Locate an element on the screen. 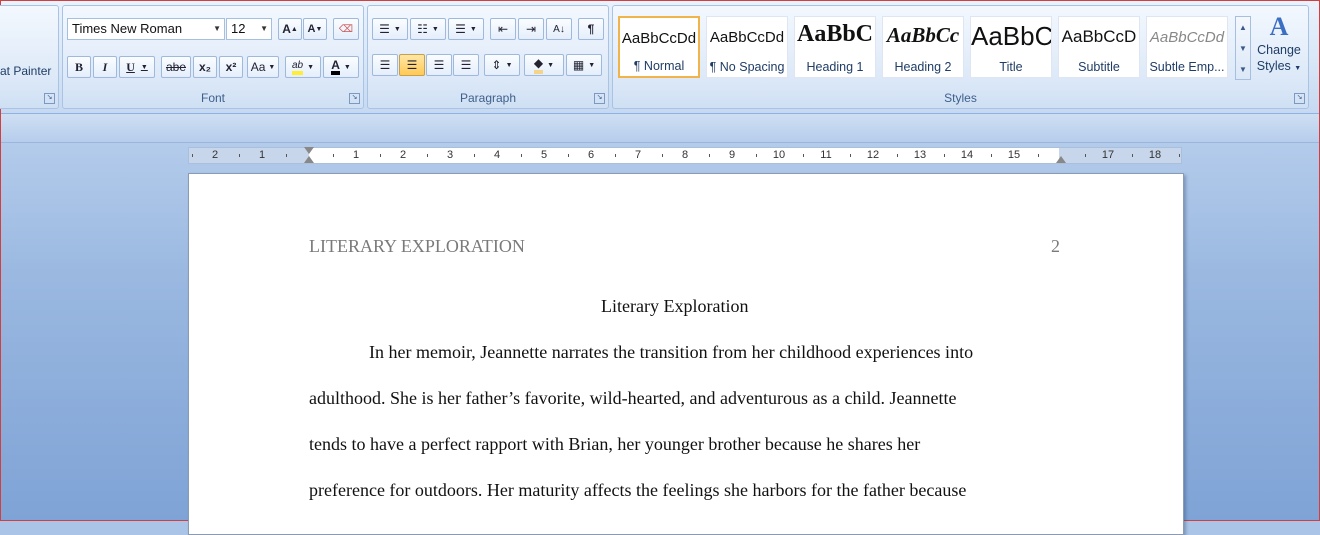 Image resolution: width=1320 pixels, height=535 pixels. first-line-indent-marker is located at coordinates (309, 150).